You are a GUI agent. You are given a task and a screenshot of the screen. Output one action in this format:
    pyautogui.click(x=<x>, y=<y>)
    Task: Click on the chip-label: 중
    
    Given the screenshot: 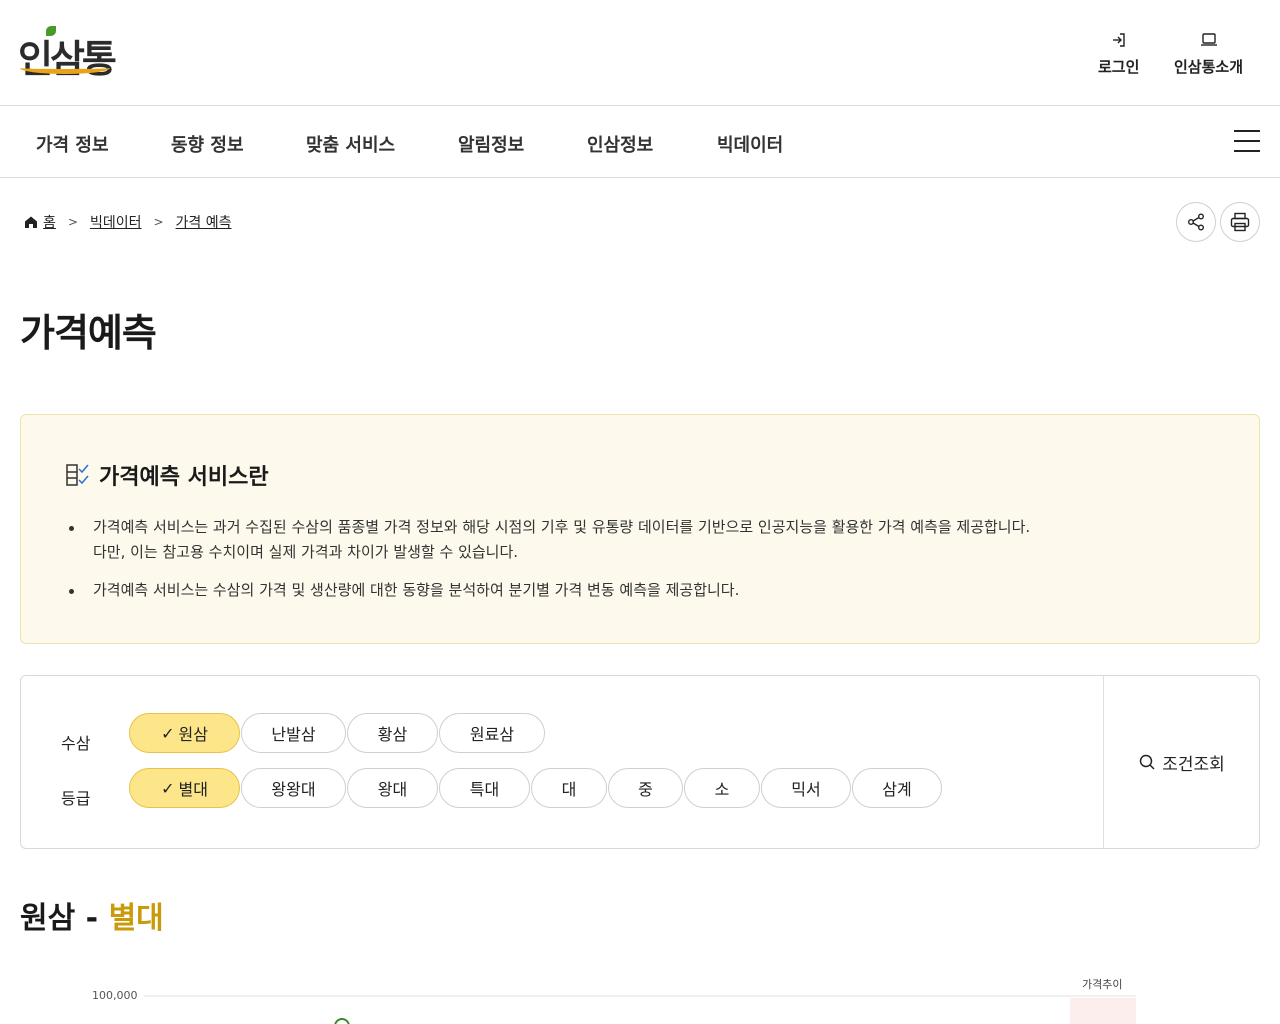 What is the action you would take?
    pyautogui.click(x=645, y=789)
    